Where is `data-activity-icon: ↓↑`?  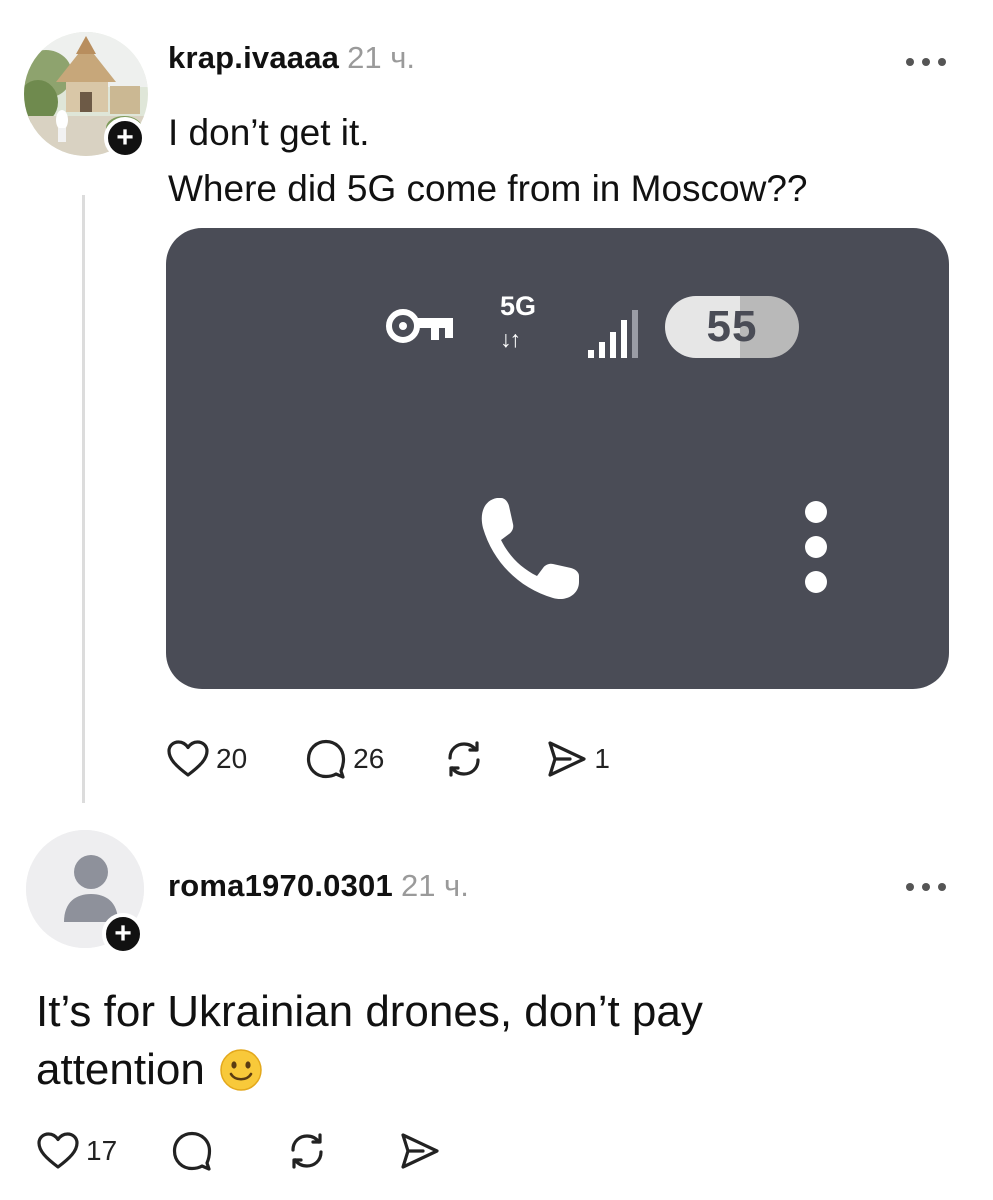
data-activity-icon: ↓↑ is located at coordinates (510, 339).